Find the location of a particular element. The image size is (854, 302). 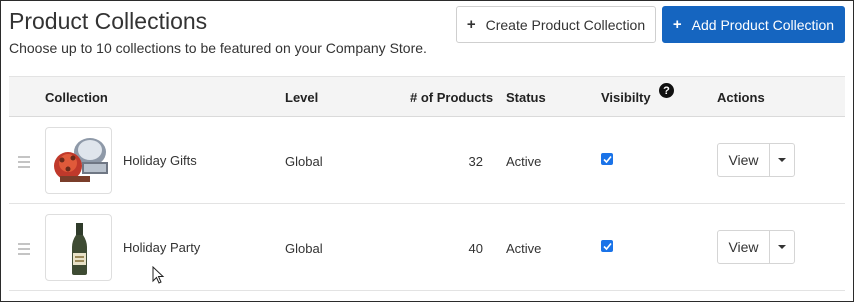

column-header-actions: Actions is located at coordinates (741, 97).